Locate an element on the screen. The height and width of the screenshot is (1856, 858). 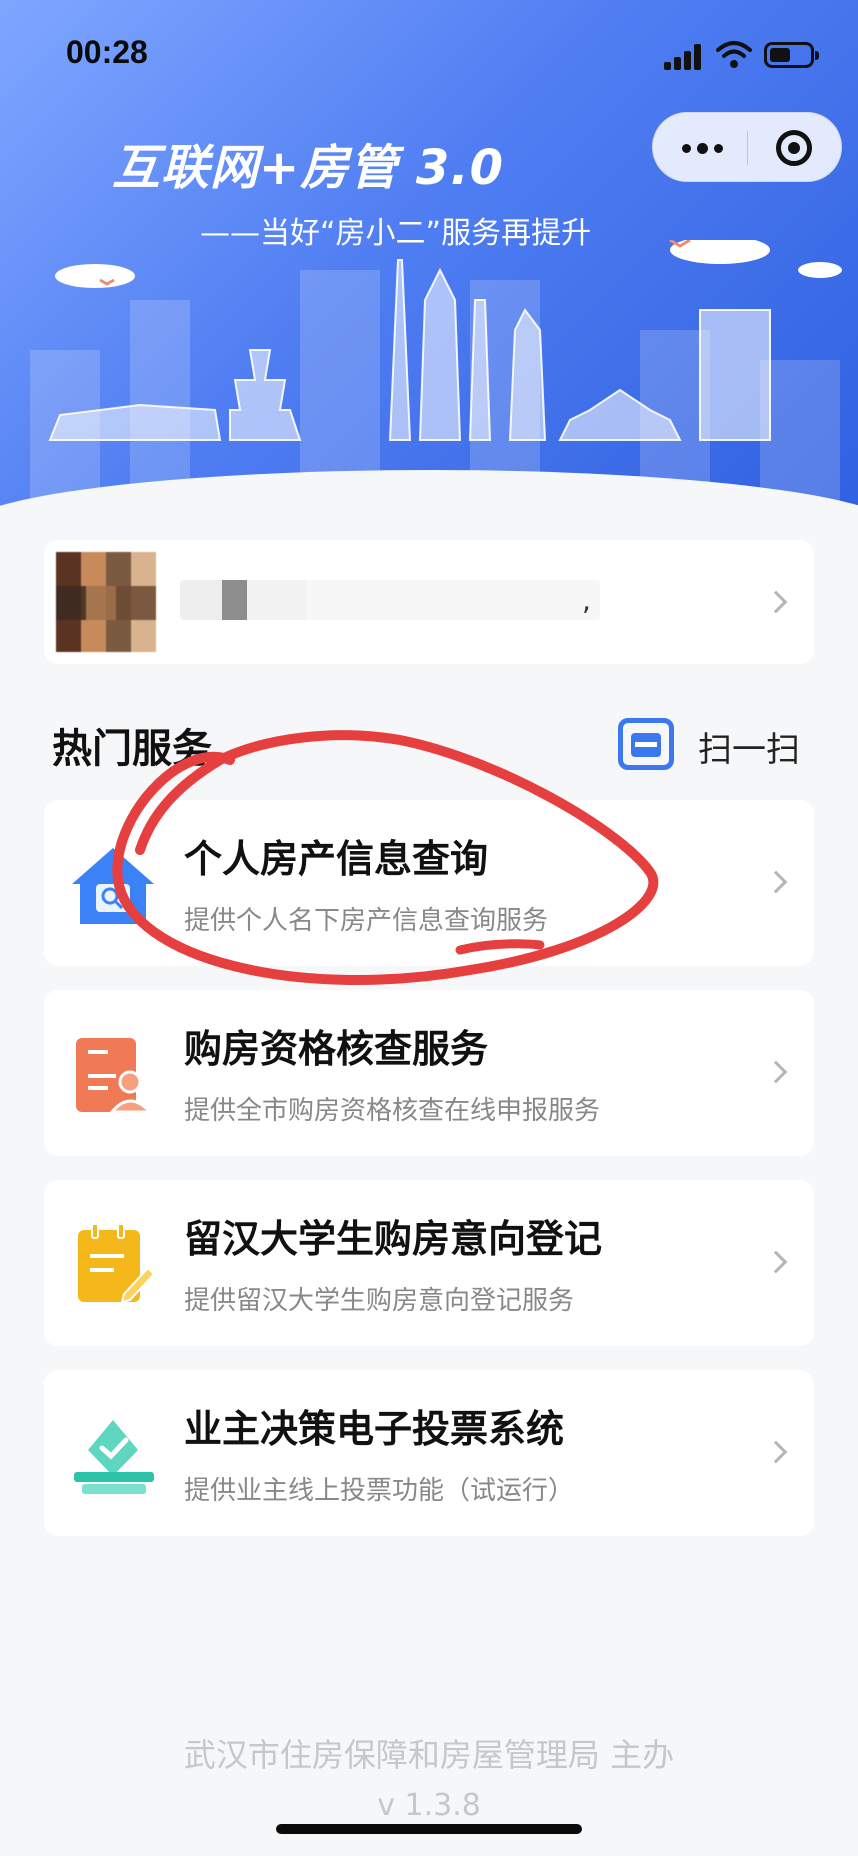
target-close-icon is located at coordinates (794, 148).